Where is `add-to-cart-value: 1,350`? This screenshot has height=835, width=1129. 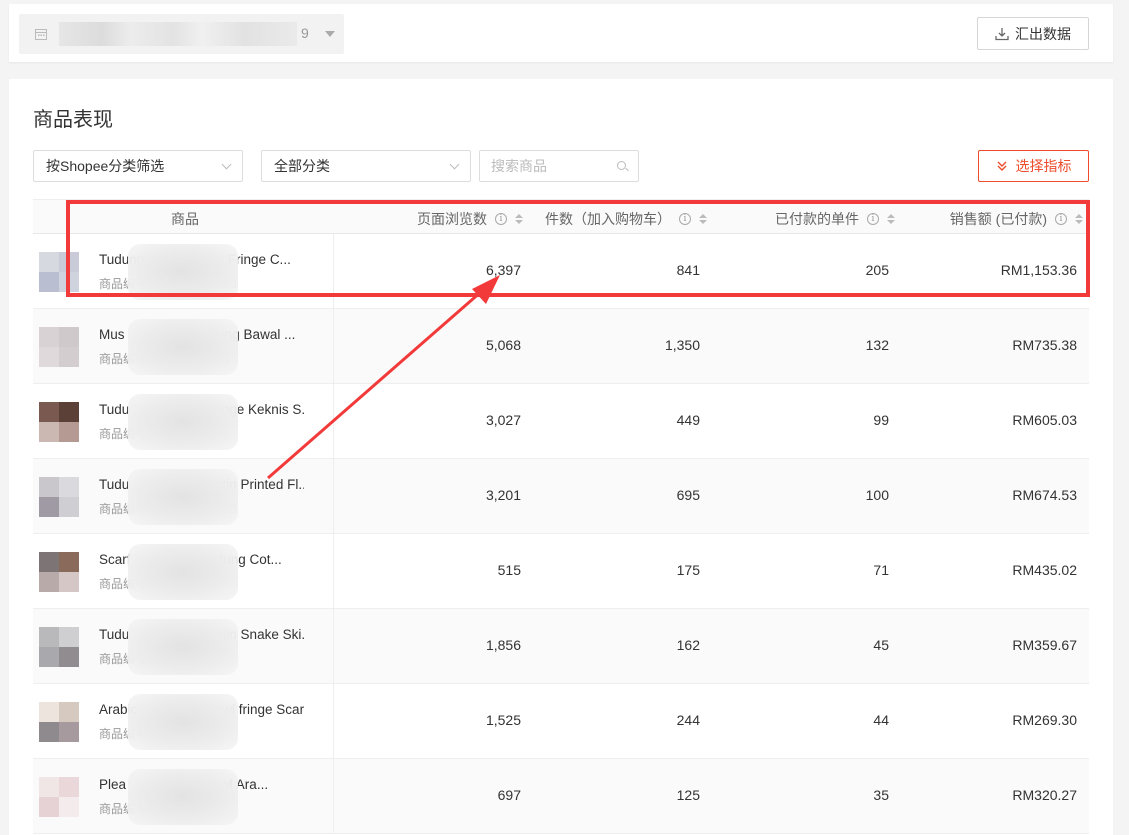
add-to-cart-value: 1,350 is located at coordinates (682, 345).